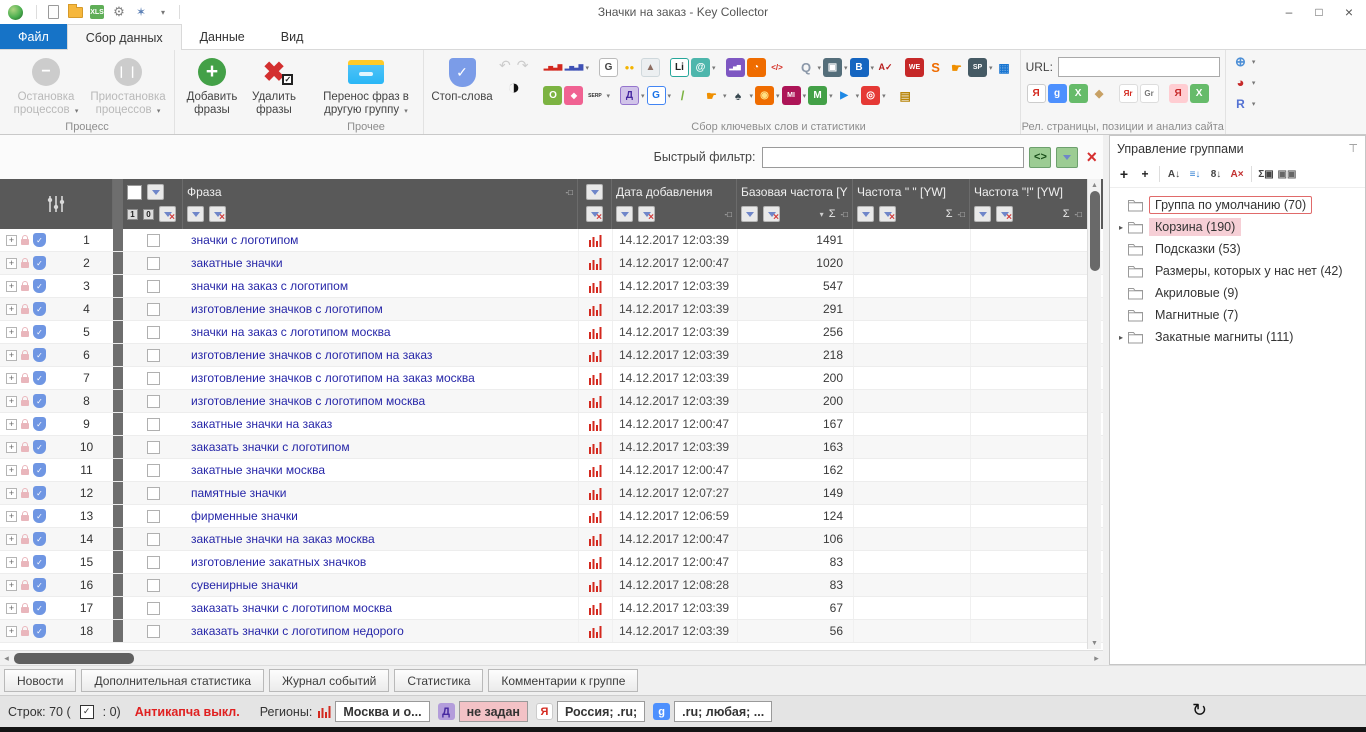  Describe the element at coordinates (809, 67) in the screenshot. I see `search-icon: Q ▾` at that location.